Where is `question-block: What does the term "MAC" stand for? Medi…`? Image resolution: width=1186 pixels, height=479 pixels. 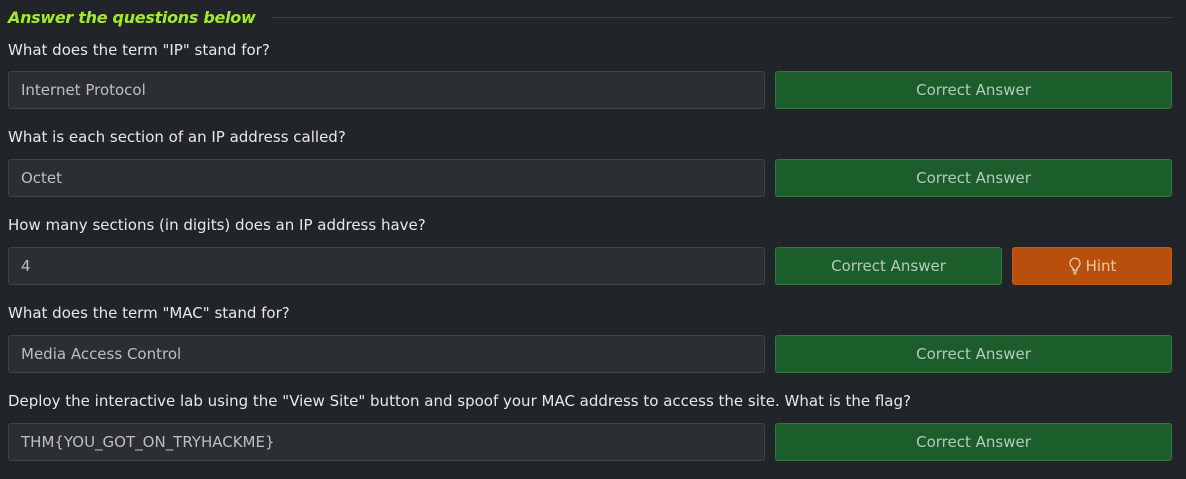
question-block: What does the term "MAC" stand for? Medi… is located at coordinates (590, 338).